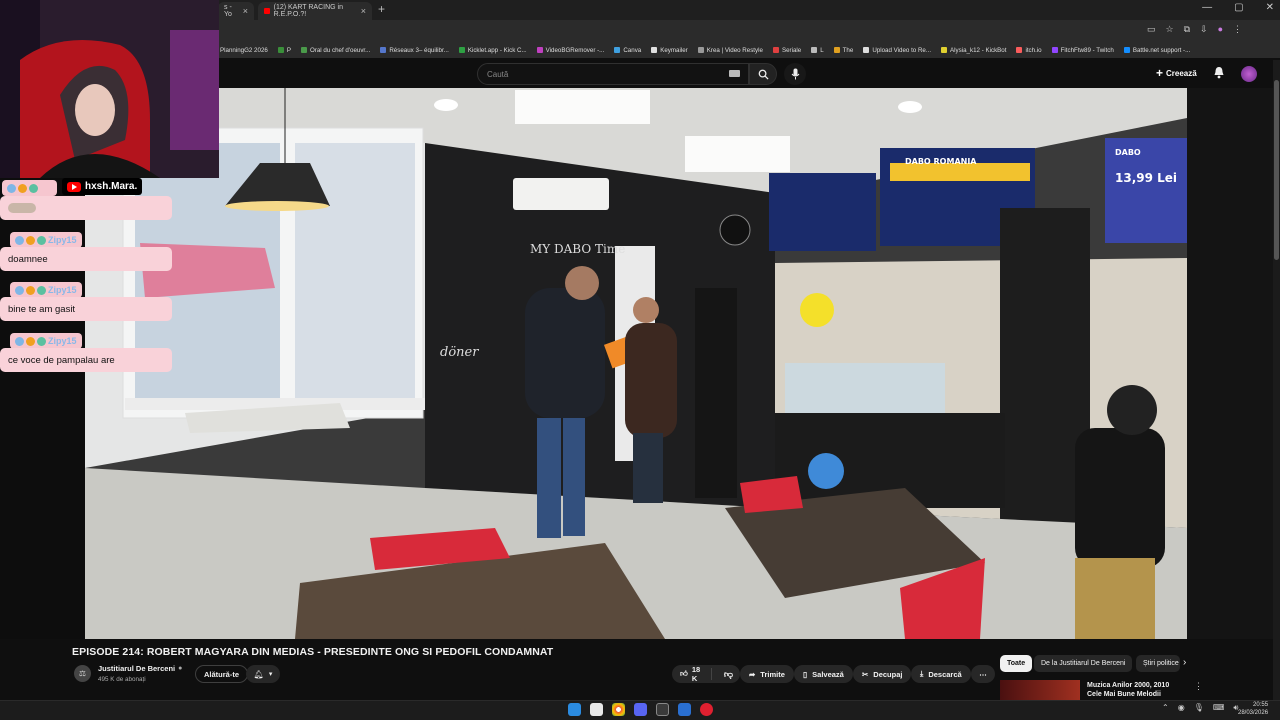 The image size is (1280, 720). What do you see at coordinates (136, 668) in the screenshot?
I see `channel-name: Justitiarul De Berceni` at bounding box center [136, 668].